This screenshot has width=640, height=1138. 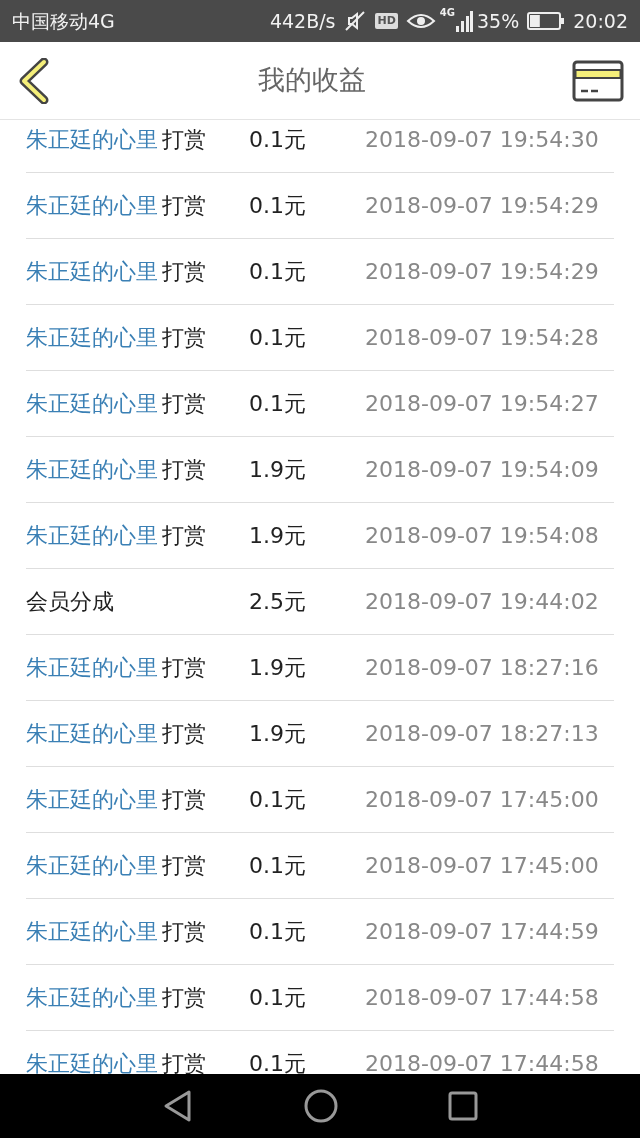 What do you see at coordinates (482, 601) in the screenshot?
I see `timestamp: 2018-09-07 19:44:02` at bounding box center [482, 601].